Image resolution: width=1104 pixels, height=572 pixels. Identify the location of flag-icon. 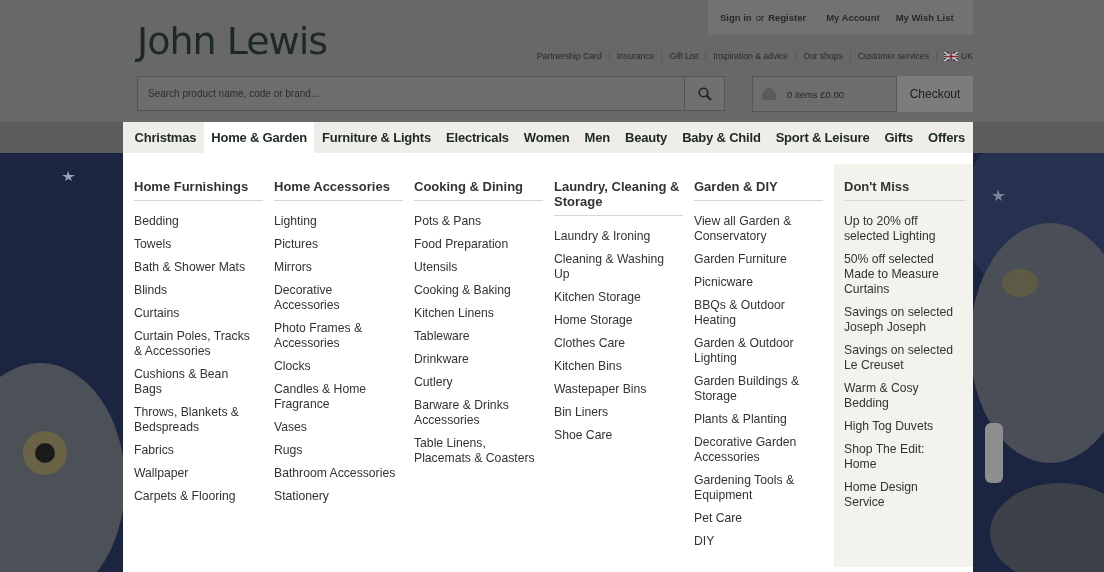
(950, 56).